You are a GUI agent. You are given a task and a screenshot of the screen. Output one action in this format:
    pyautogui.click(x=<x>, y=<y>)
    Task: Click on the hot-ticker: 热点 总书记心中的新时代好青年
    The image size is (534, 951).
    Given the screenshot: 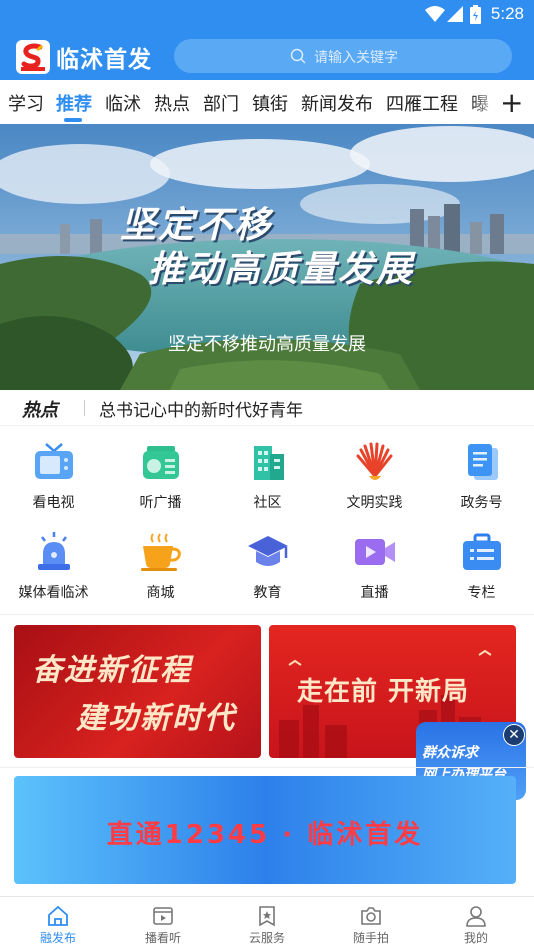 What is the action you would take?
    pyautogui.click(x=267, y=408)
    